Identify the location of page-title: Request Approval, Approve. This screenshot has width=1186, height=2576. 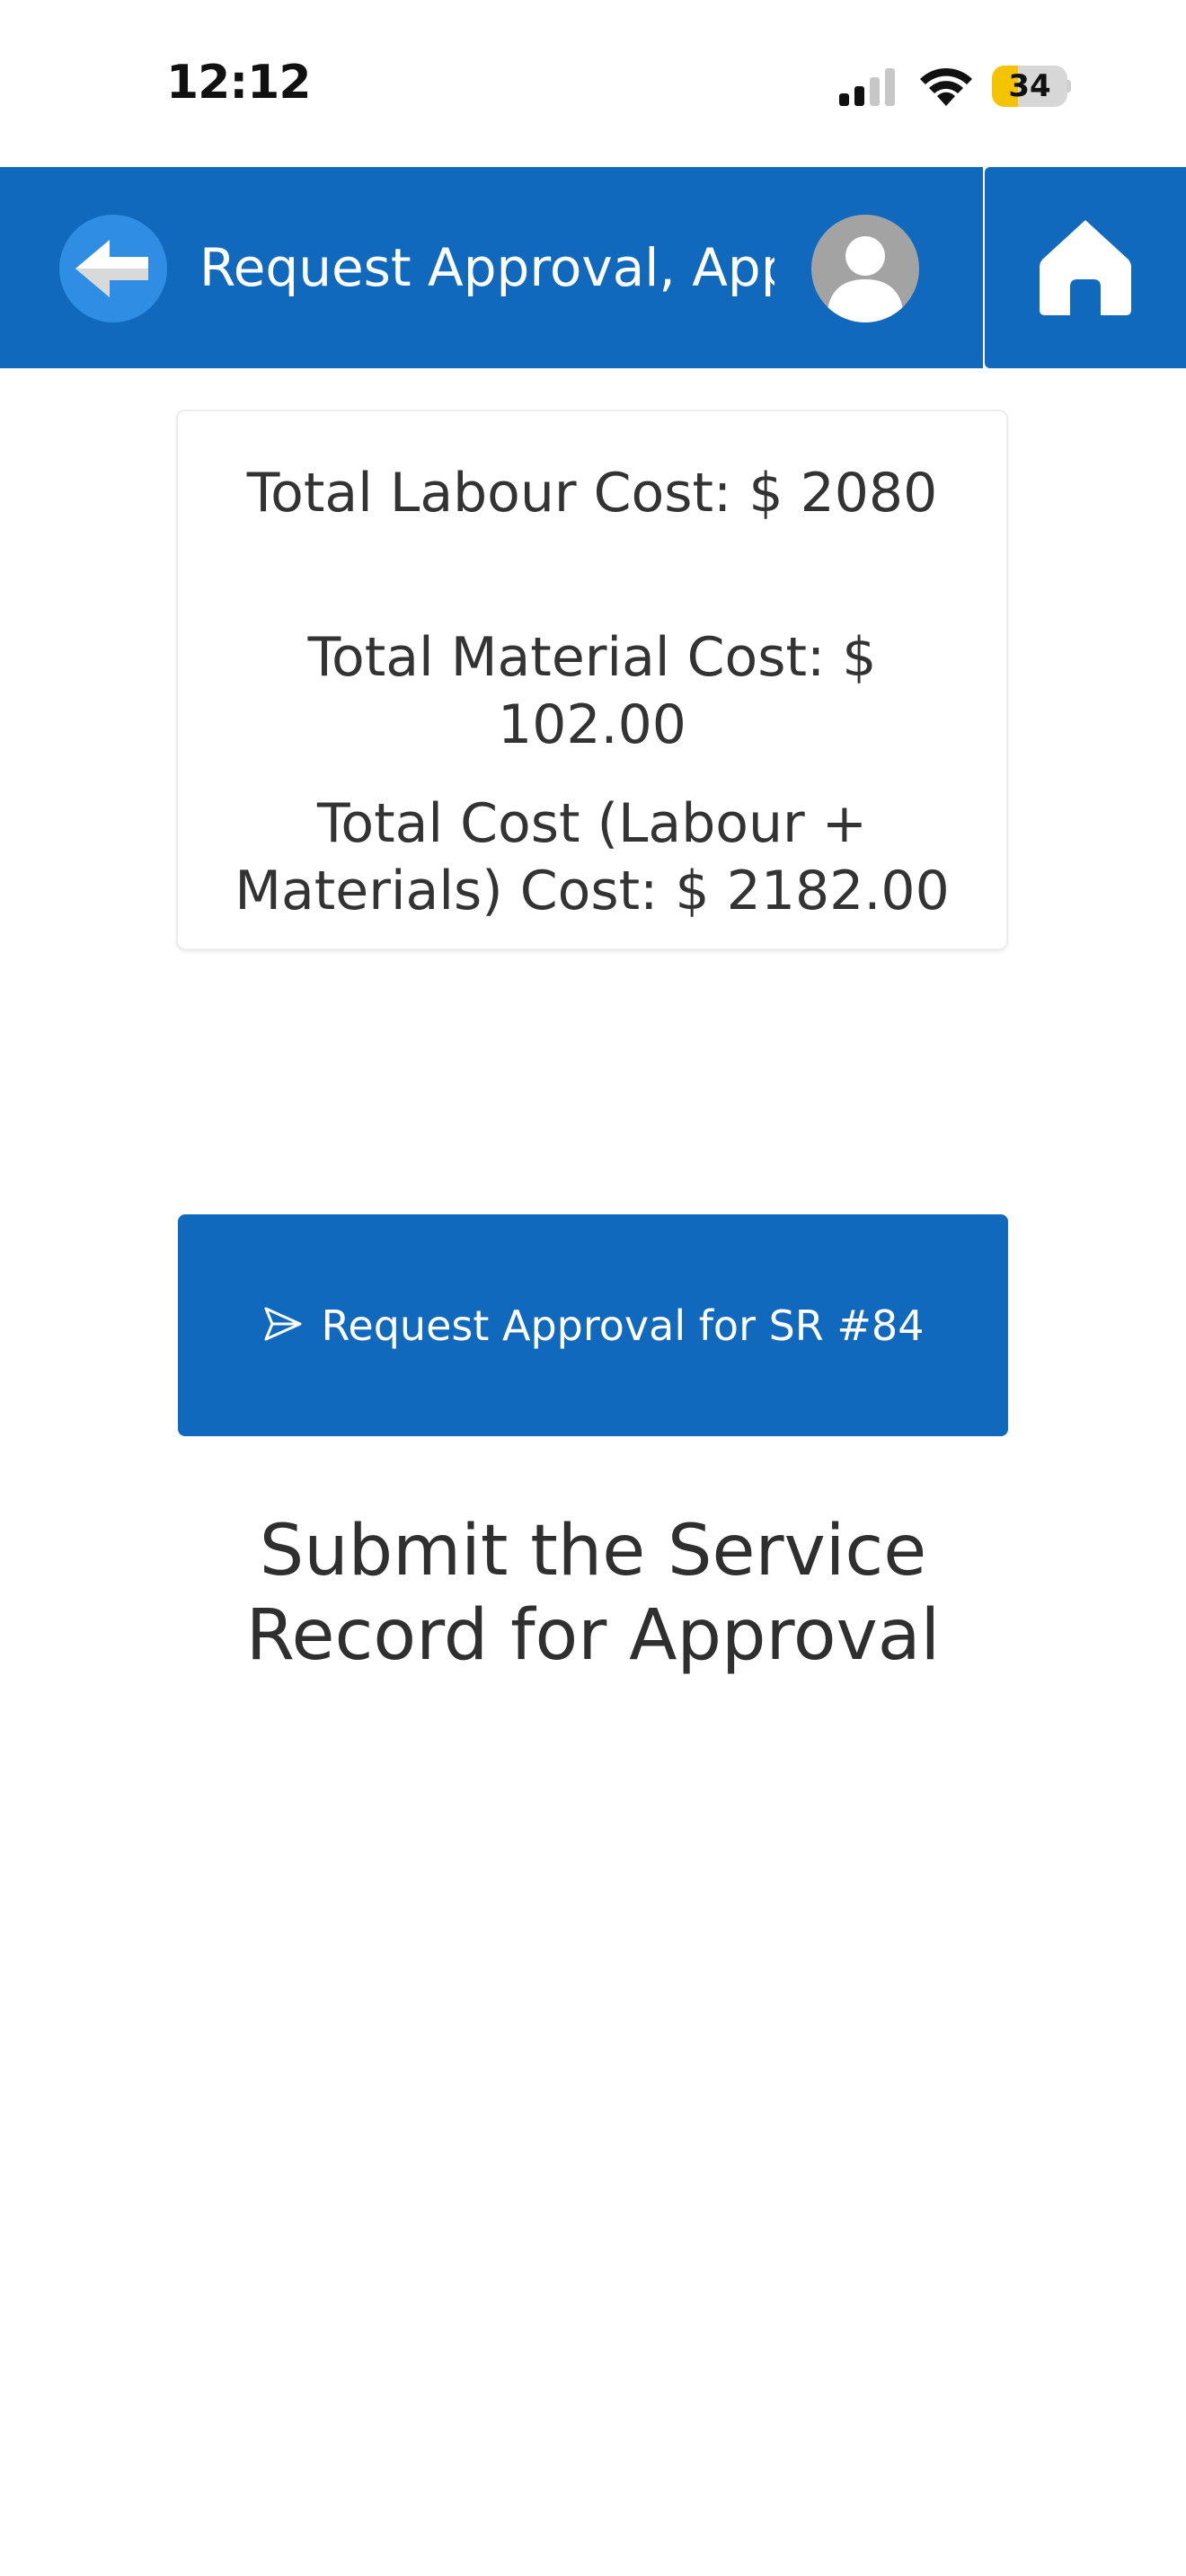
(486, 267).